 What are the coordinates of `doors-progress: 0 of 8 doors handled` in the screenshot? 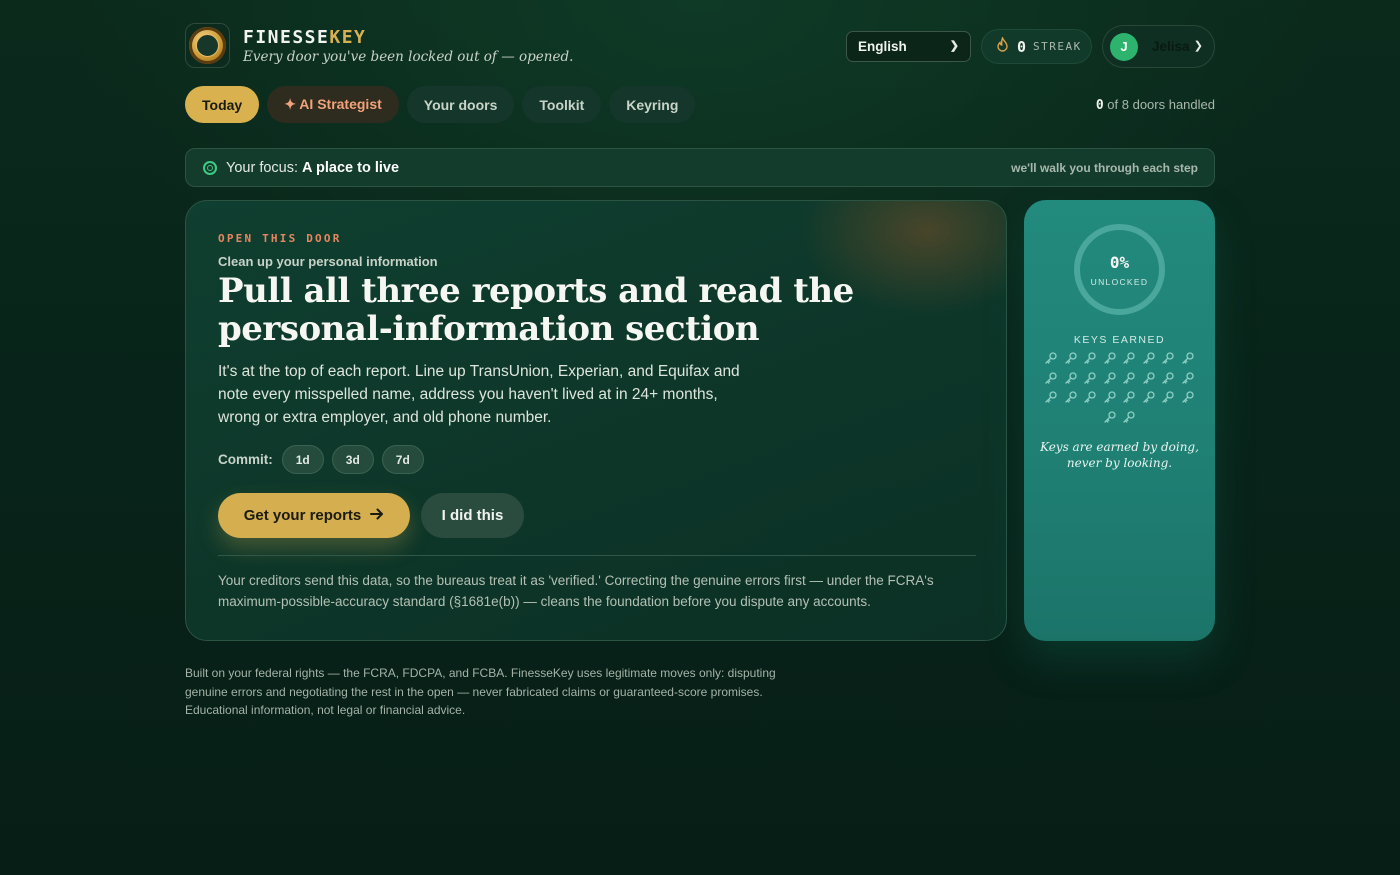 It's located at (1155, 105).